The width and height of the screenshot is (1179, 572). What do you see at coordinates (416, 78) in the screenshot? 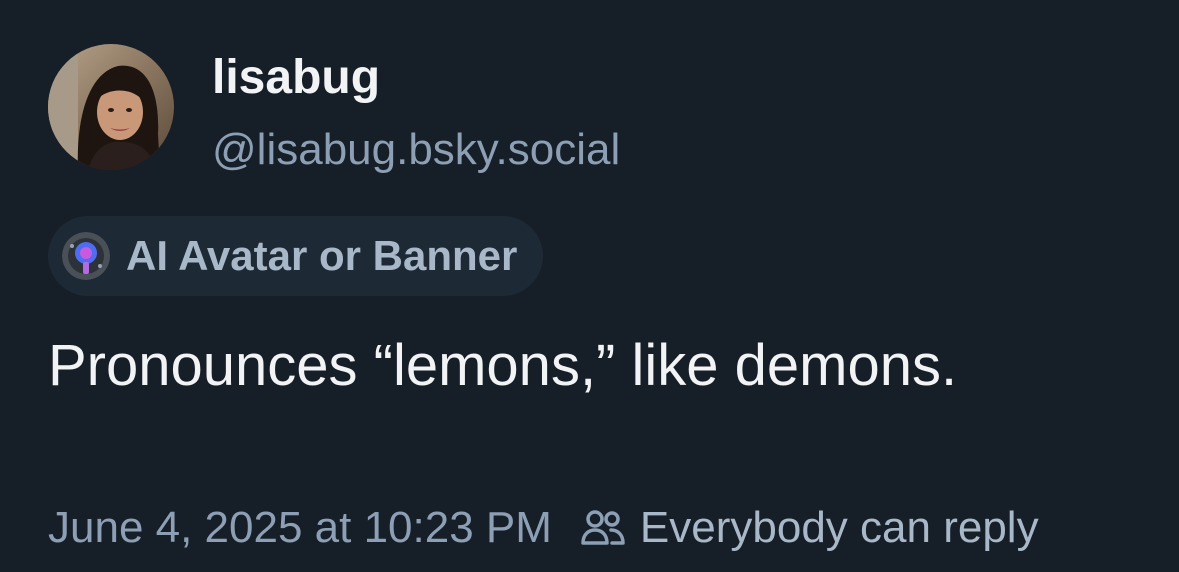
I see `author-display-name: lisabug` at bounding box center [416, 78].